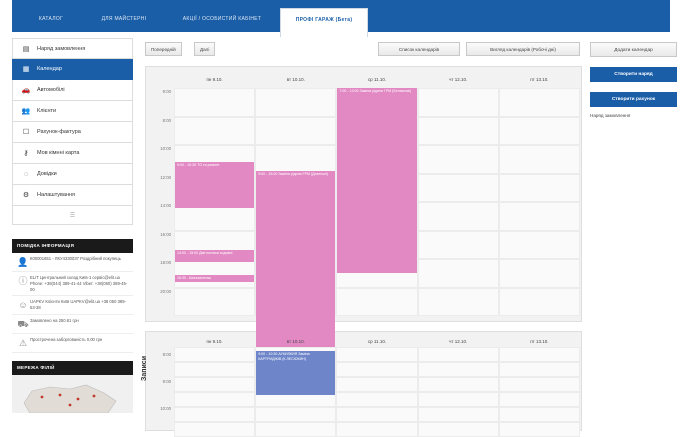 The image size is (682, 437). Describe the element at coordinates (523, 49) in the screenshot. I see `calendar-view-button: Вигляд календарів (Робочі дні)` at that location.